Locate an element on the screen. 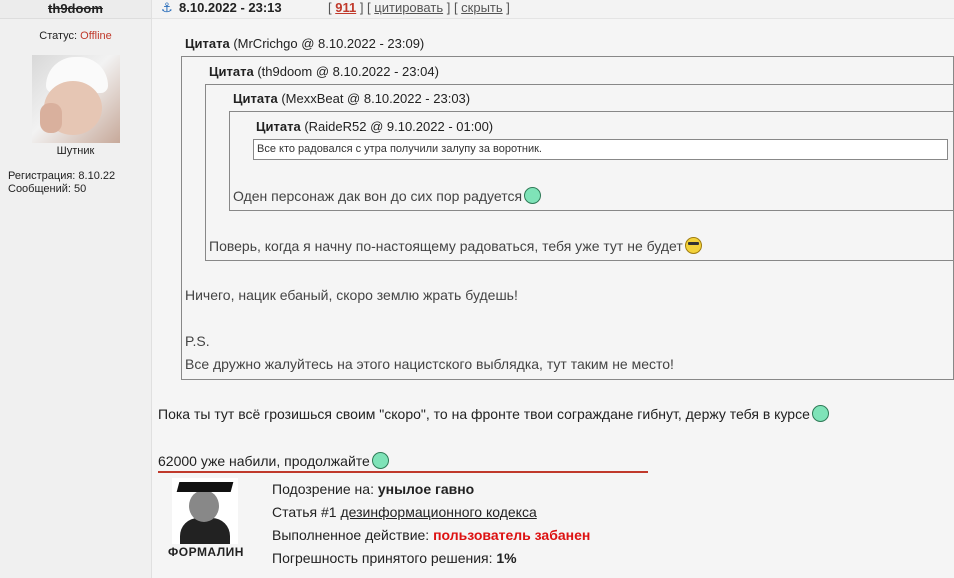  post-date: 8.10.2022 - 23:13 is located at coordinates (230, 7).